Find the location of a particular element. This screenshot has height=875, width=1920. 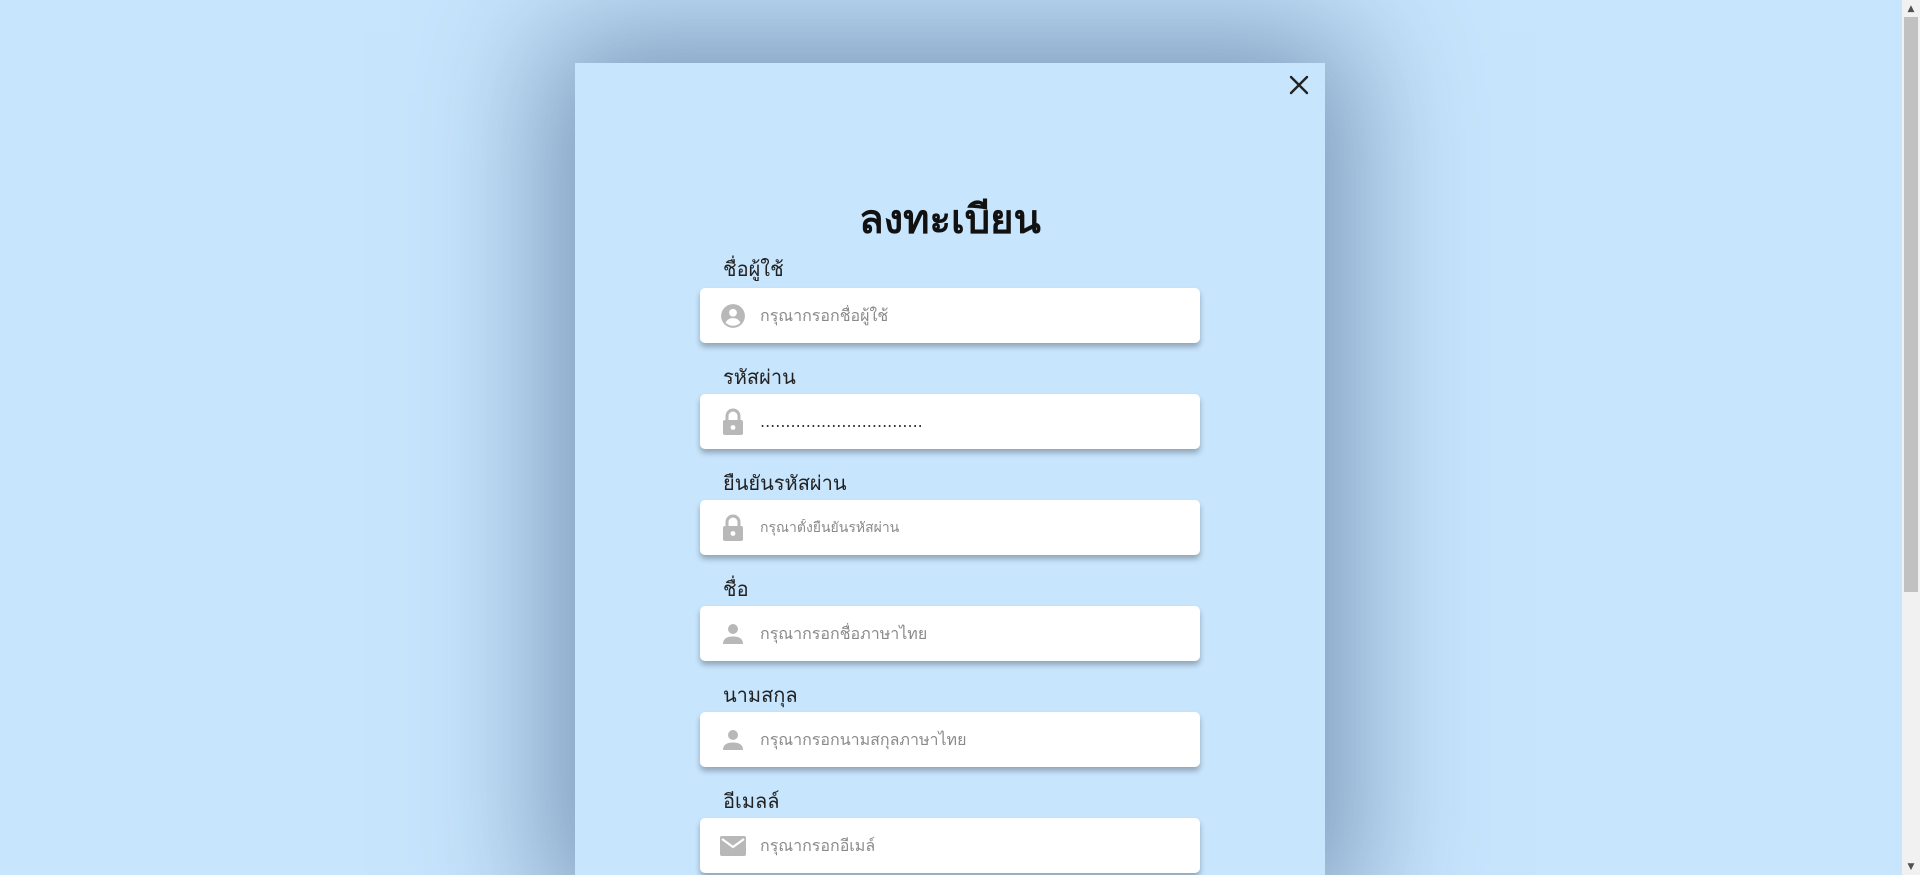

last-name-field-box is located at coordinates (950, 739).